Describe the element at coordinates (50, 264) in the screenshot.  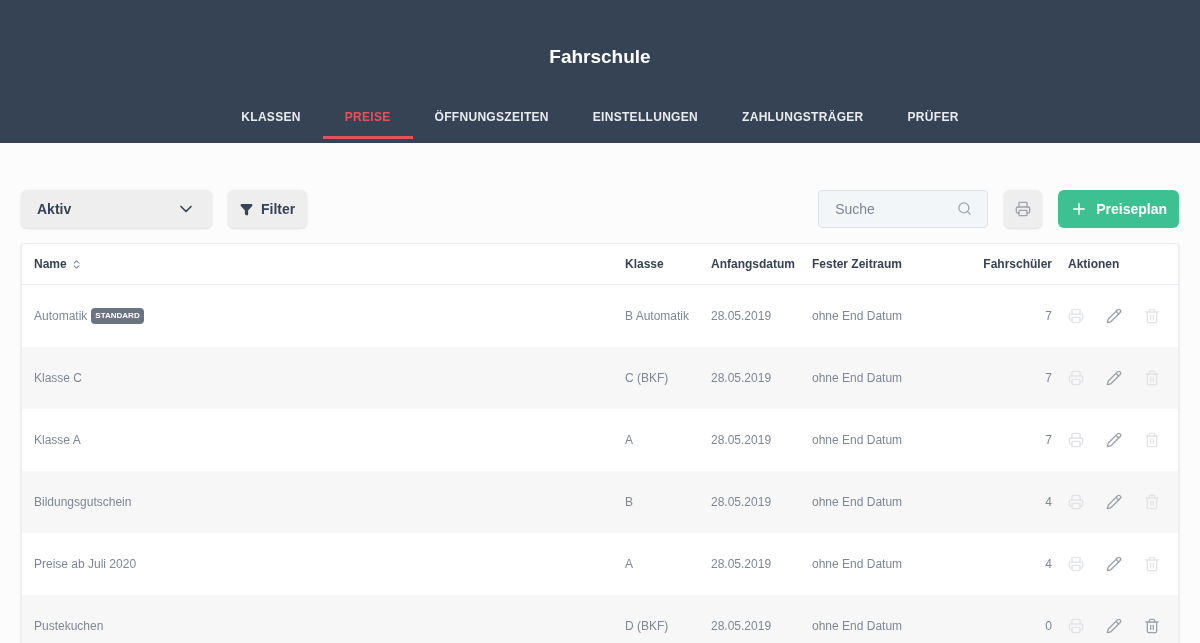
I see `column-header: Name` at that location.